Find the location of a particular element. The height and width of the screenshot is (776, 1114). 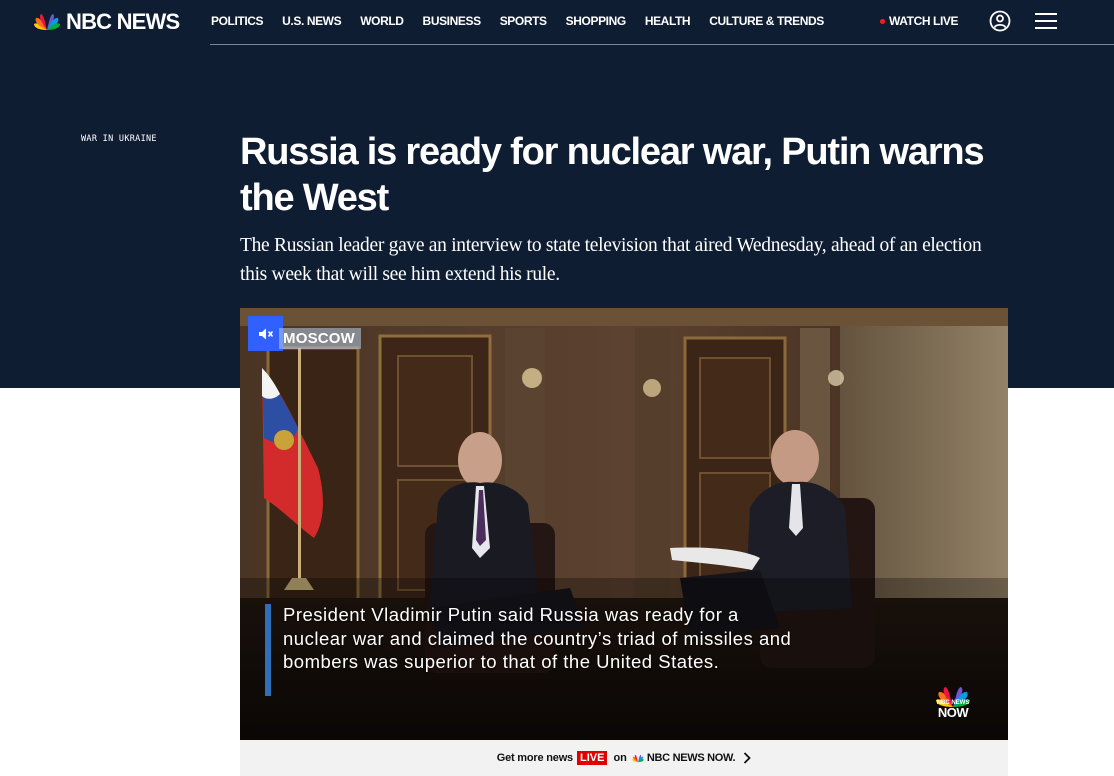

nav-link-culture-trends: CULTURE & TRENDS is located at coordinates (766, 21).